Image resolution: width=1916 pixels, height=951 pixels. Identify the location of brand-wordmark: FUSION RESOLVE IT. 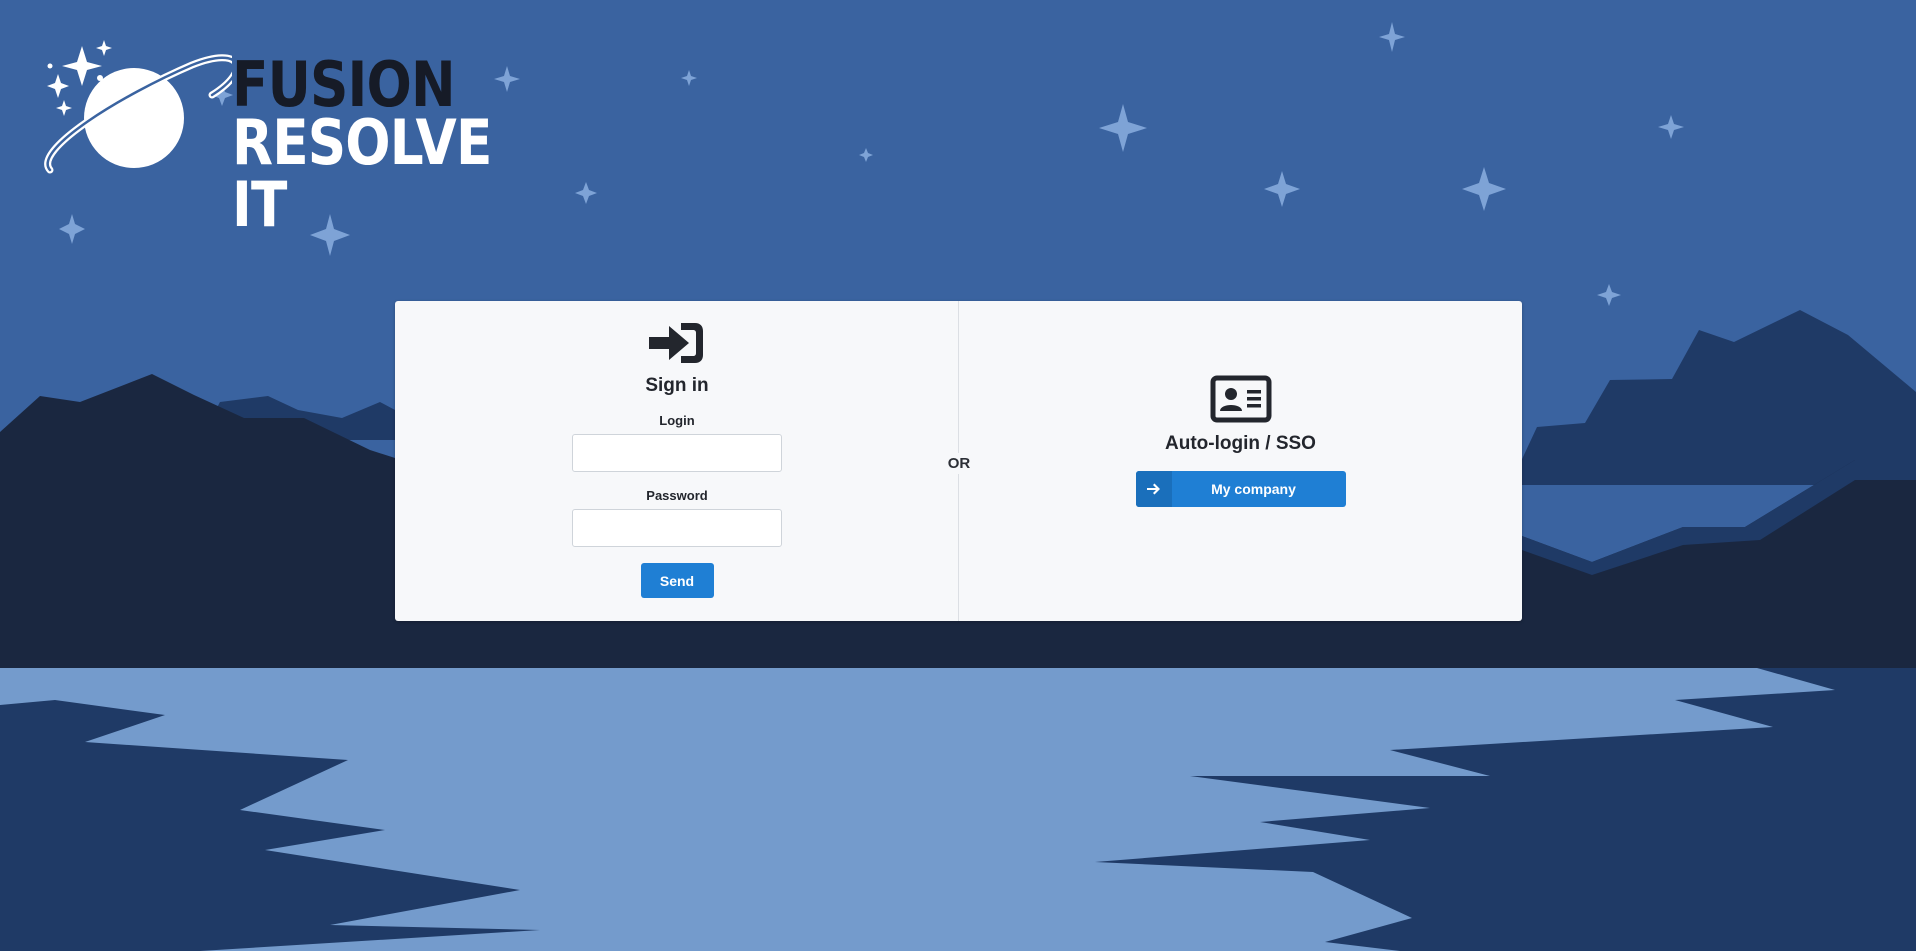
(387, 138).